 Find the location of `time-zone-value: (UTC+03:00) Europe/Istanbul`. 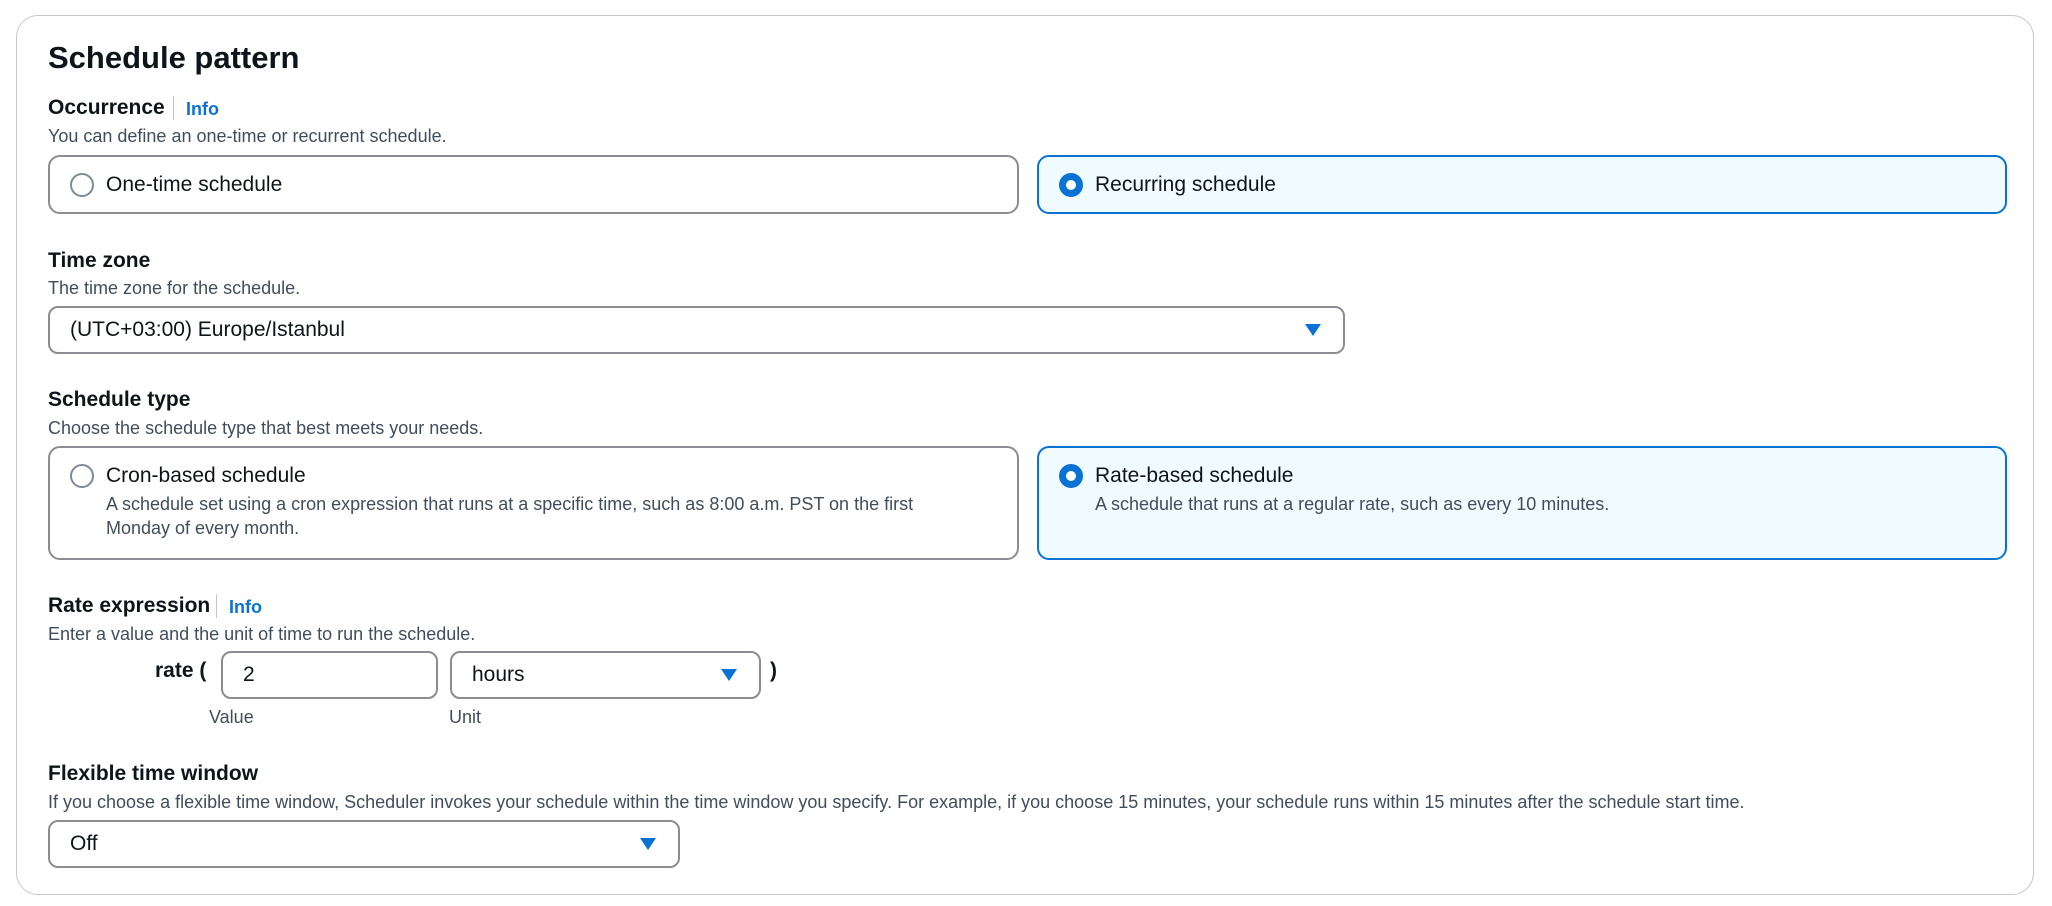

time-zone-value: (UTC+03:00) Europe/Istanbul is located at coordinates (207, 329).